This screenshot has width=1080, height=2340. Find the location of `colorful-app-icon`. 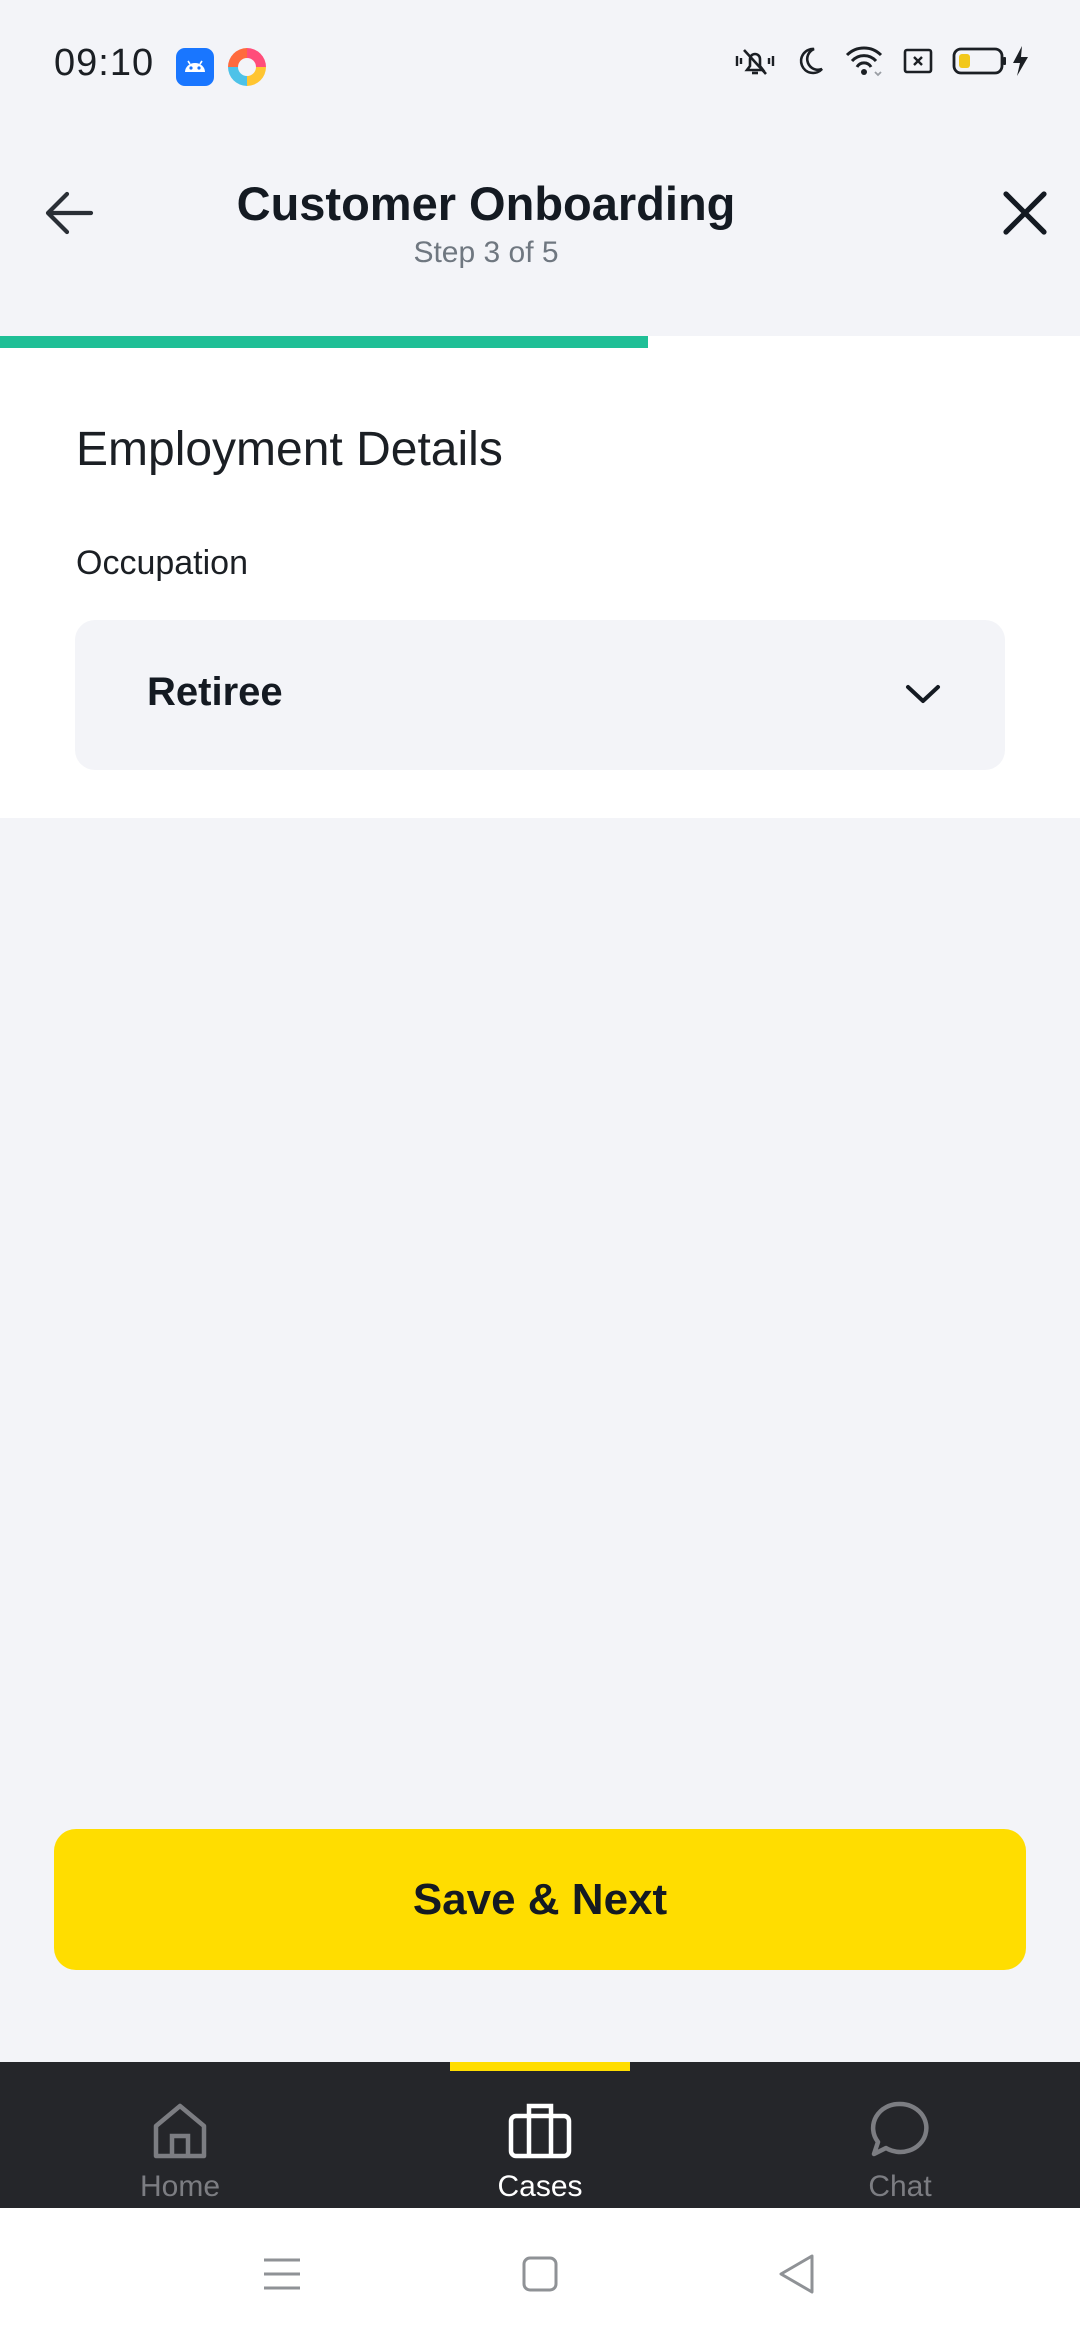

colorful-app-icon is located at coordinates (247, 67).